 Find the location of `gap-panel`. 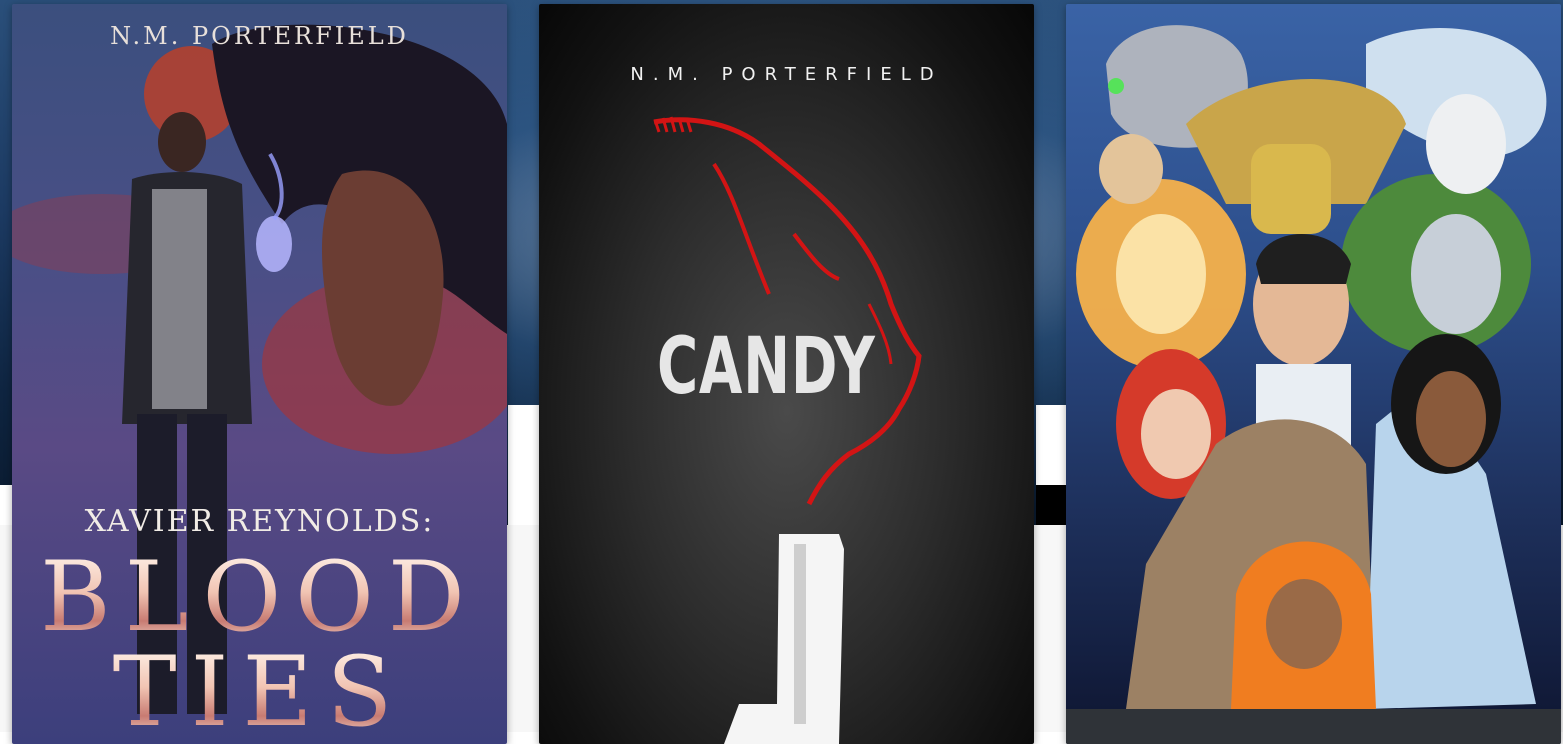

gap-panel is located at coordinates (524, 465).